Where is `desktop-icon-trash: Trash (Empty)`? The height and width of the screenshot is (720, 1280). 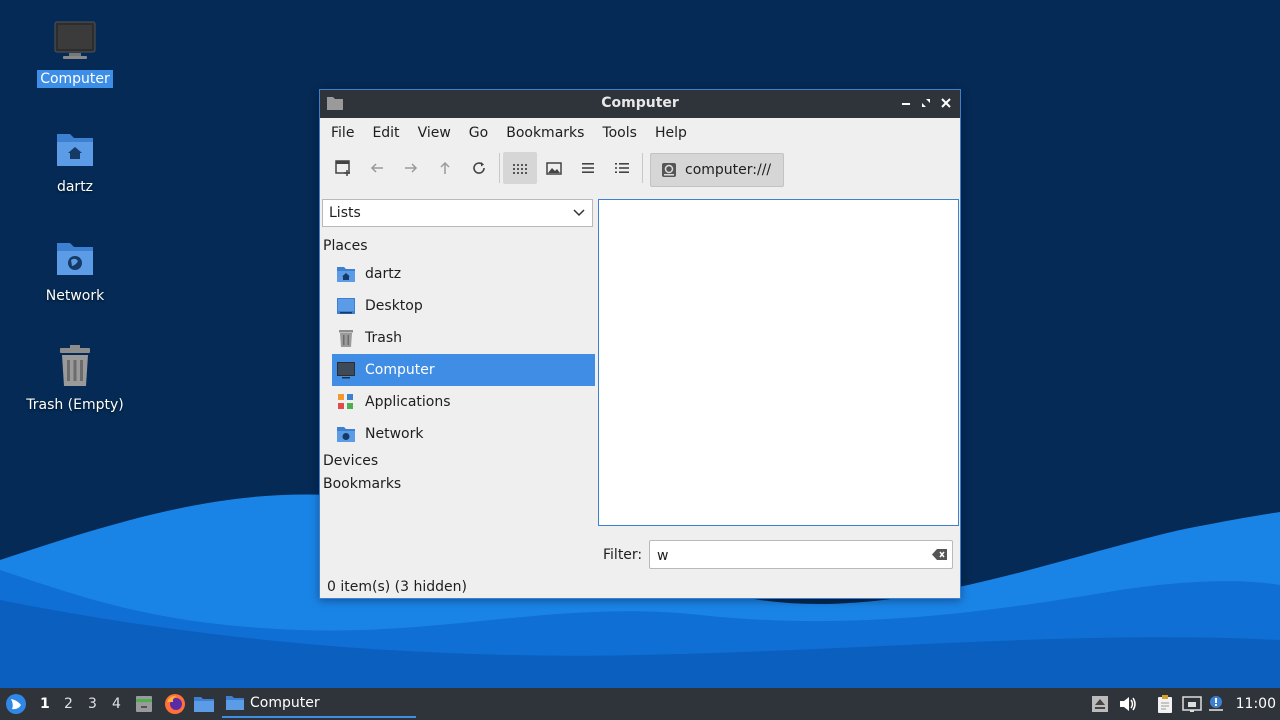
desktop-icon-trash: Trash (Empty) is located at coordinates (75, 379).